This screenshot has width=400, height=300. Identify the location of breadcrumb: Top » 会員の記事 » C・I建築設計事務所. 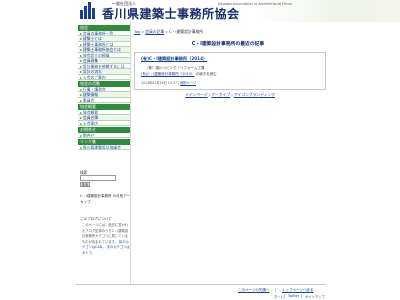
(168, 32).